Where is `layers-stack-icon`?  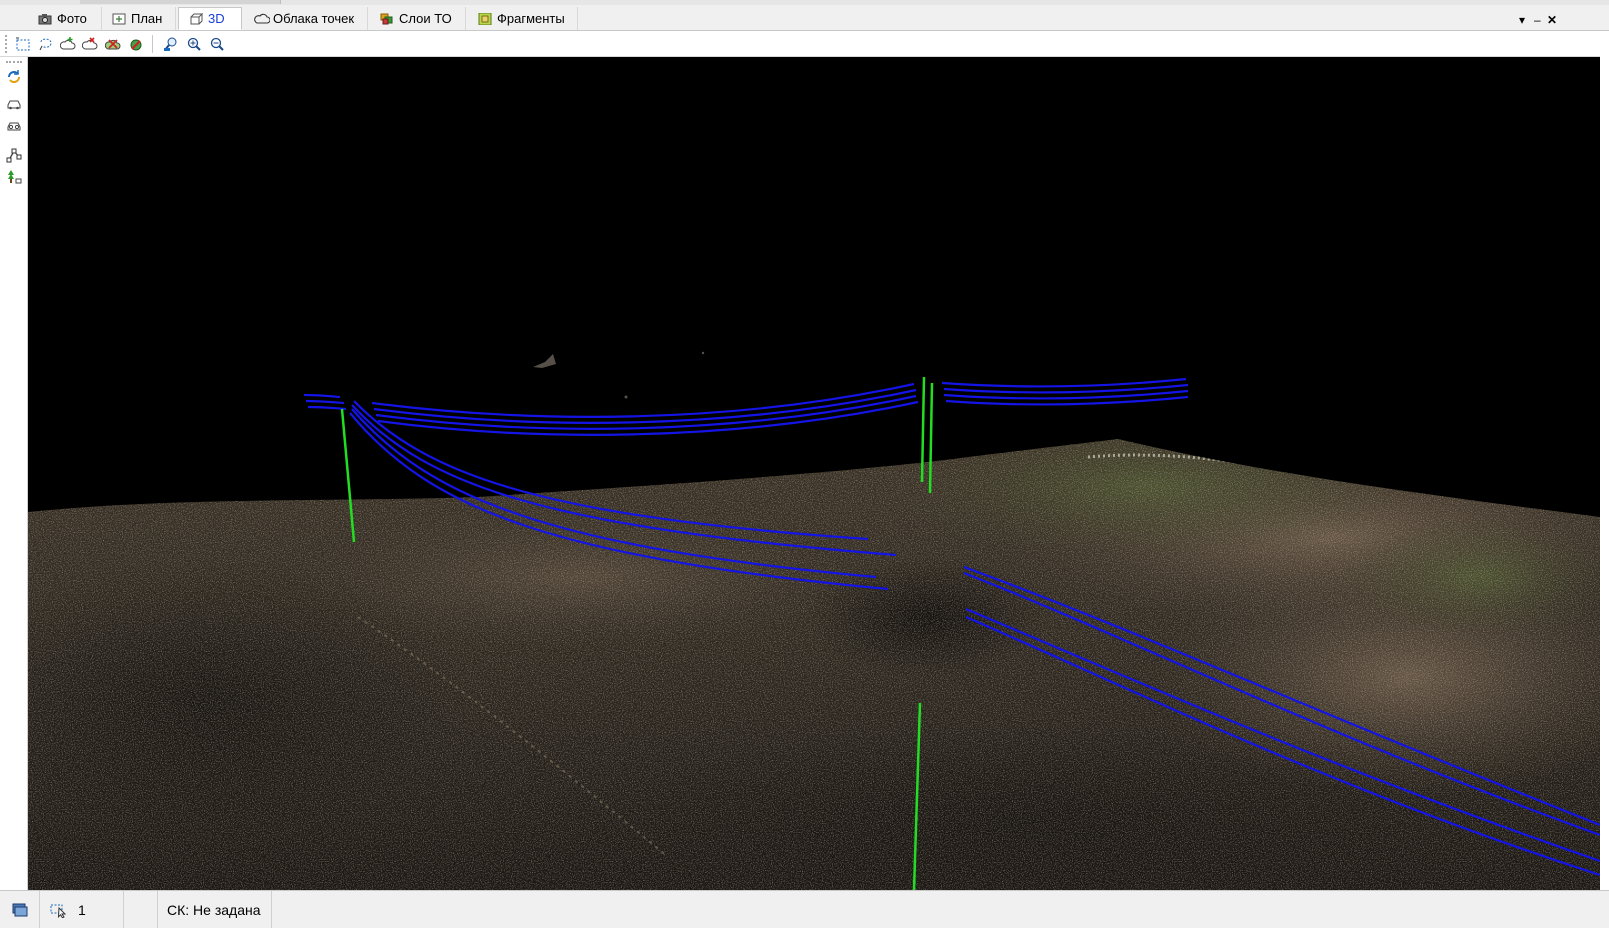 layers-stack-icon is located at coordinates (19, 909).